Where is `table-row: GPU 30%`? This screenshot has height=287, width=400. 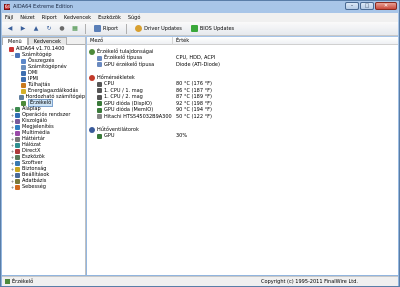 table-row: GPU 30% is located at coordinates (242, 136).